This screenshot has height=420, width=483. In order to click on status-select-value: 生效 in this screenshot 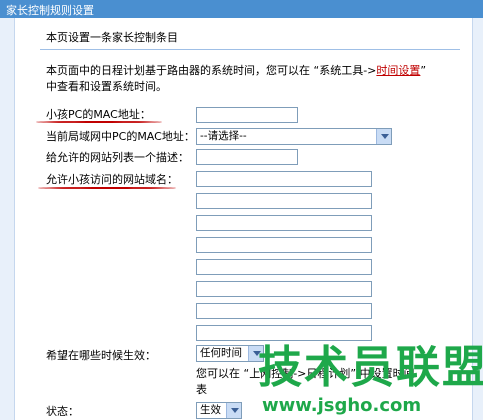, I will do `click(210, 410)`.